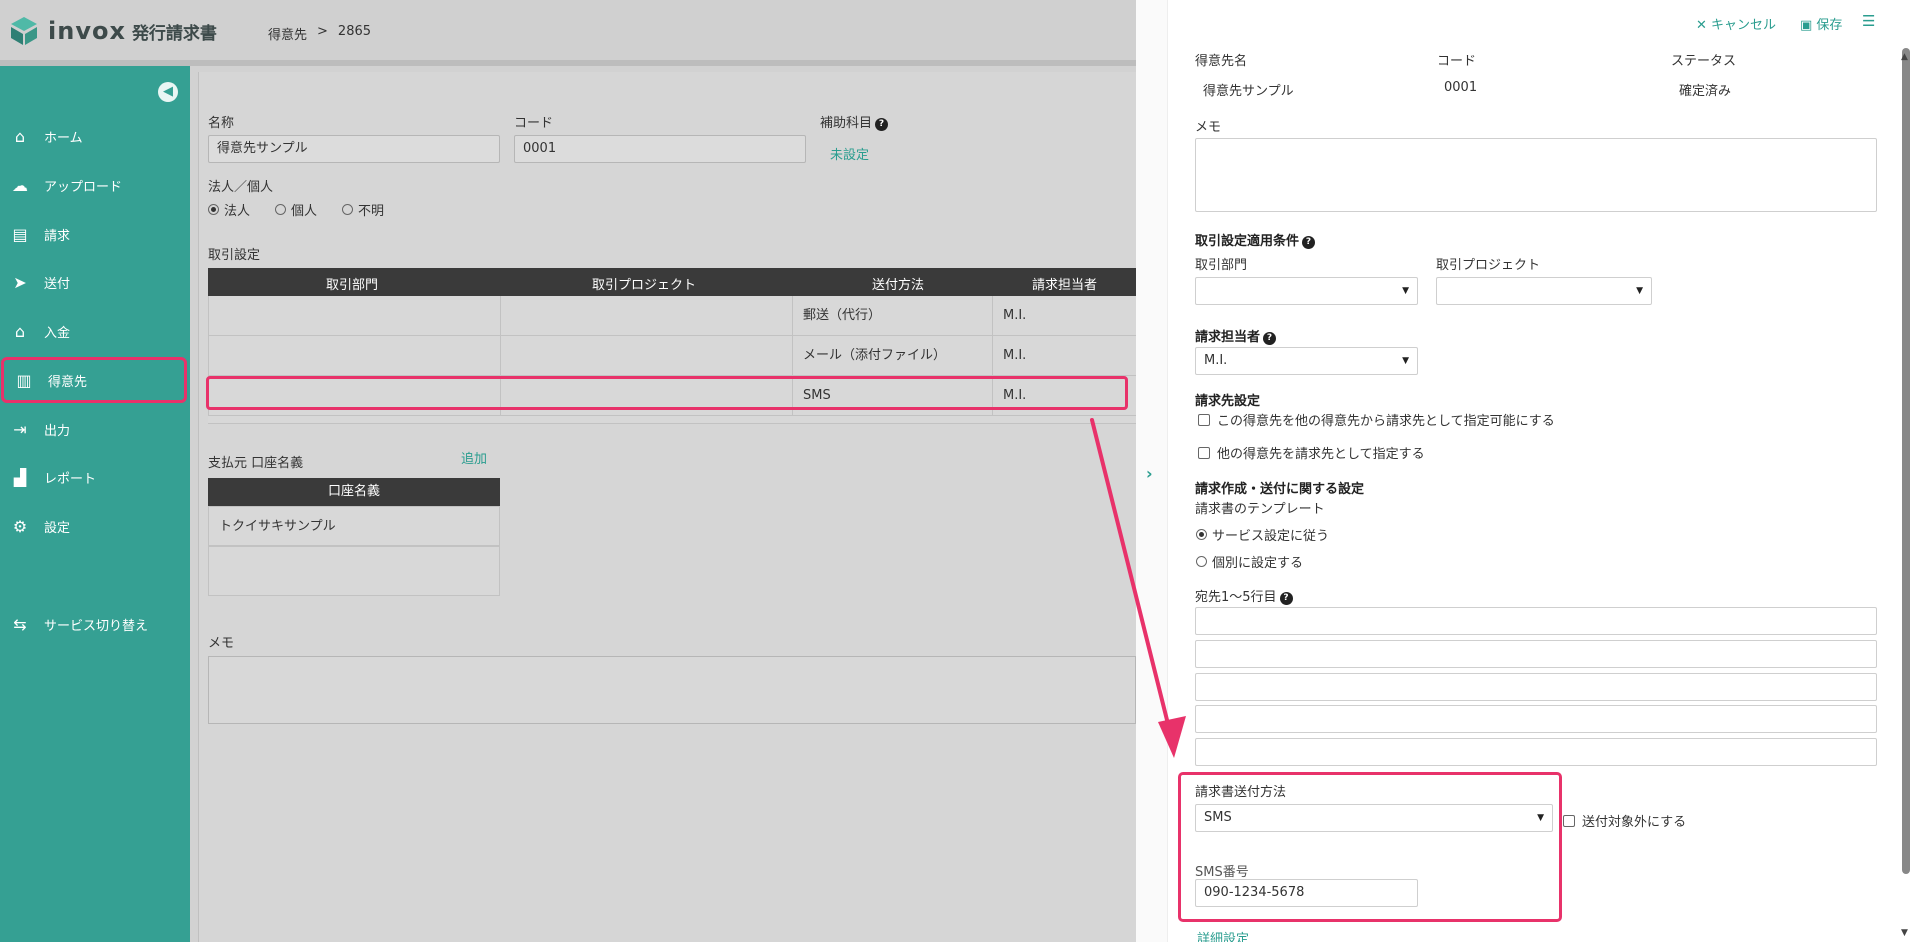 Image resolution: width=1913 pixels, height=942 pixels. I want to click on scroll-down-icon: ▼, so click(1904, 933).